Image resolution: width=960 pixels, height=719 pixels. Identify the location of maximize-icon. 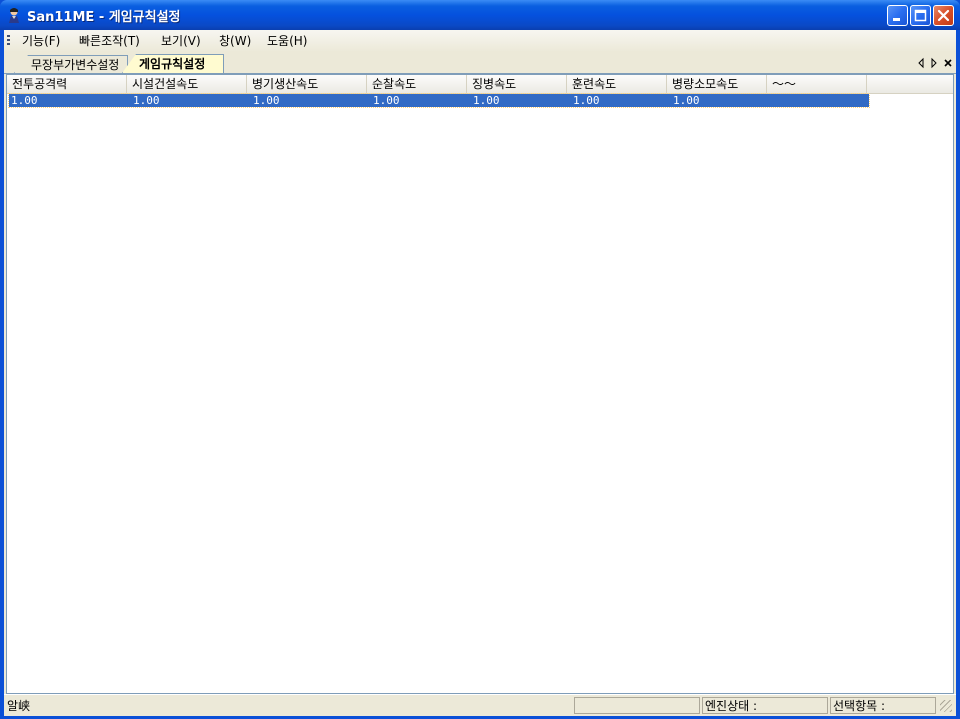
(920, 15).